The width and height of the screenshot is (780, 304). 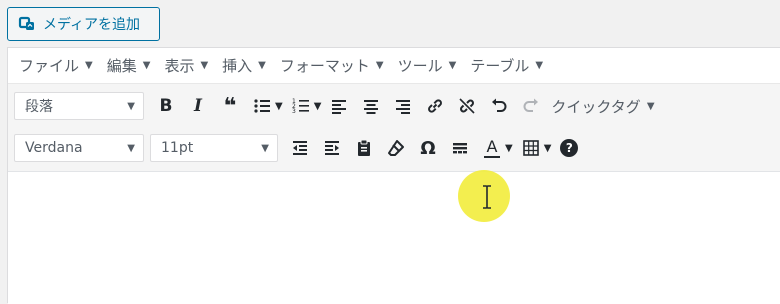 I want to click on indent-button, so click(x=332, y=148).